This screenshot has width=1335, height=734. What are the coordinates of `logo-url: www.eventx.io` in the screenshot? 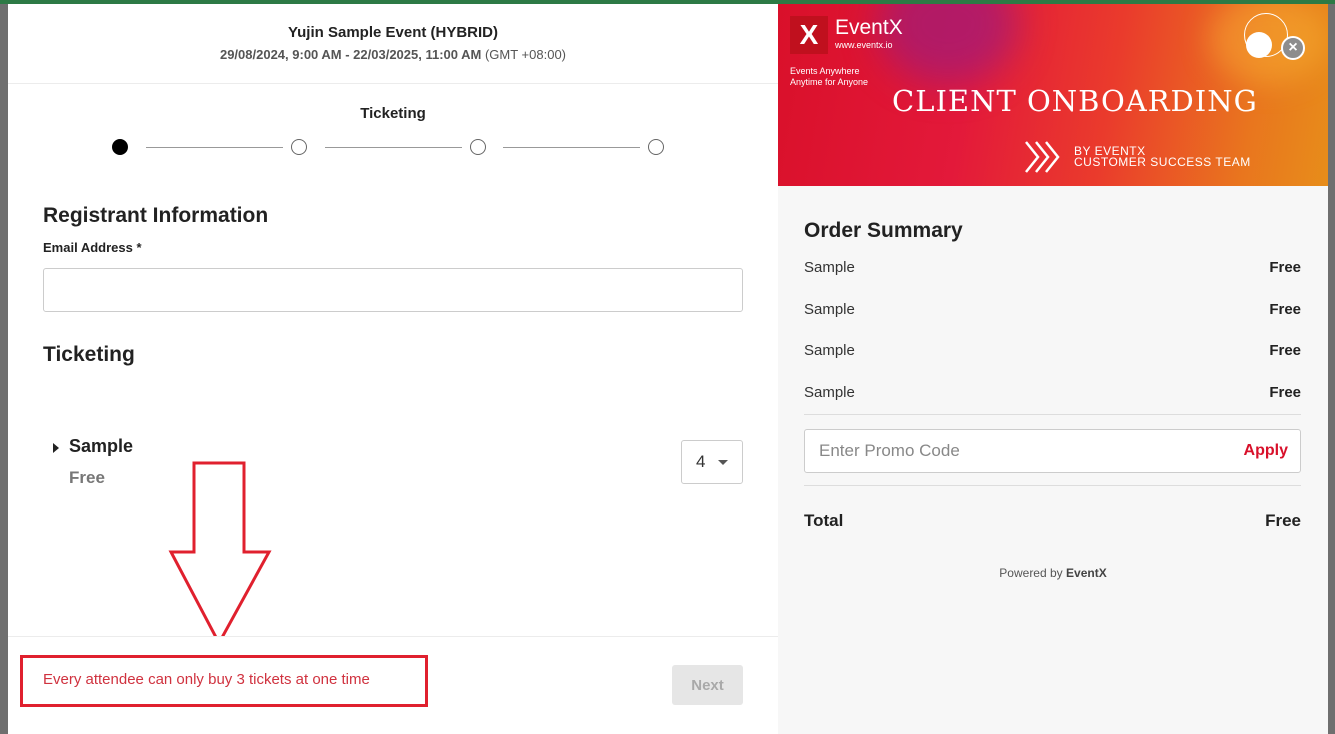 It's located at (864, 45).